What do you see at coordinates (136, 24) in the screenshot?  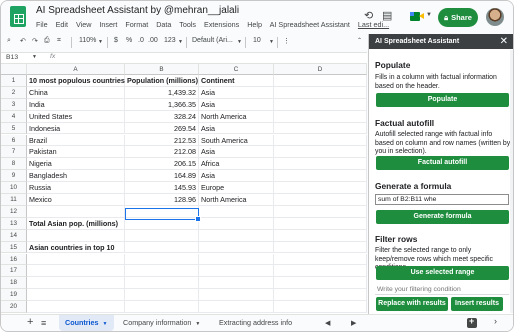 I see `menu-format: Format` at bounding box center [136, 24].